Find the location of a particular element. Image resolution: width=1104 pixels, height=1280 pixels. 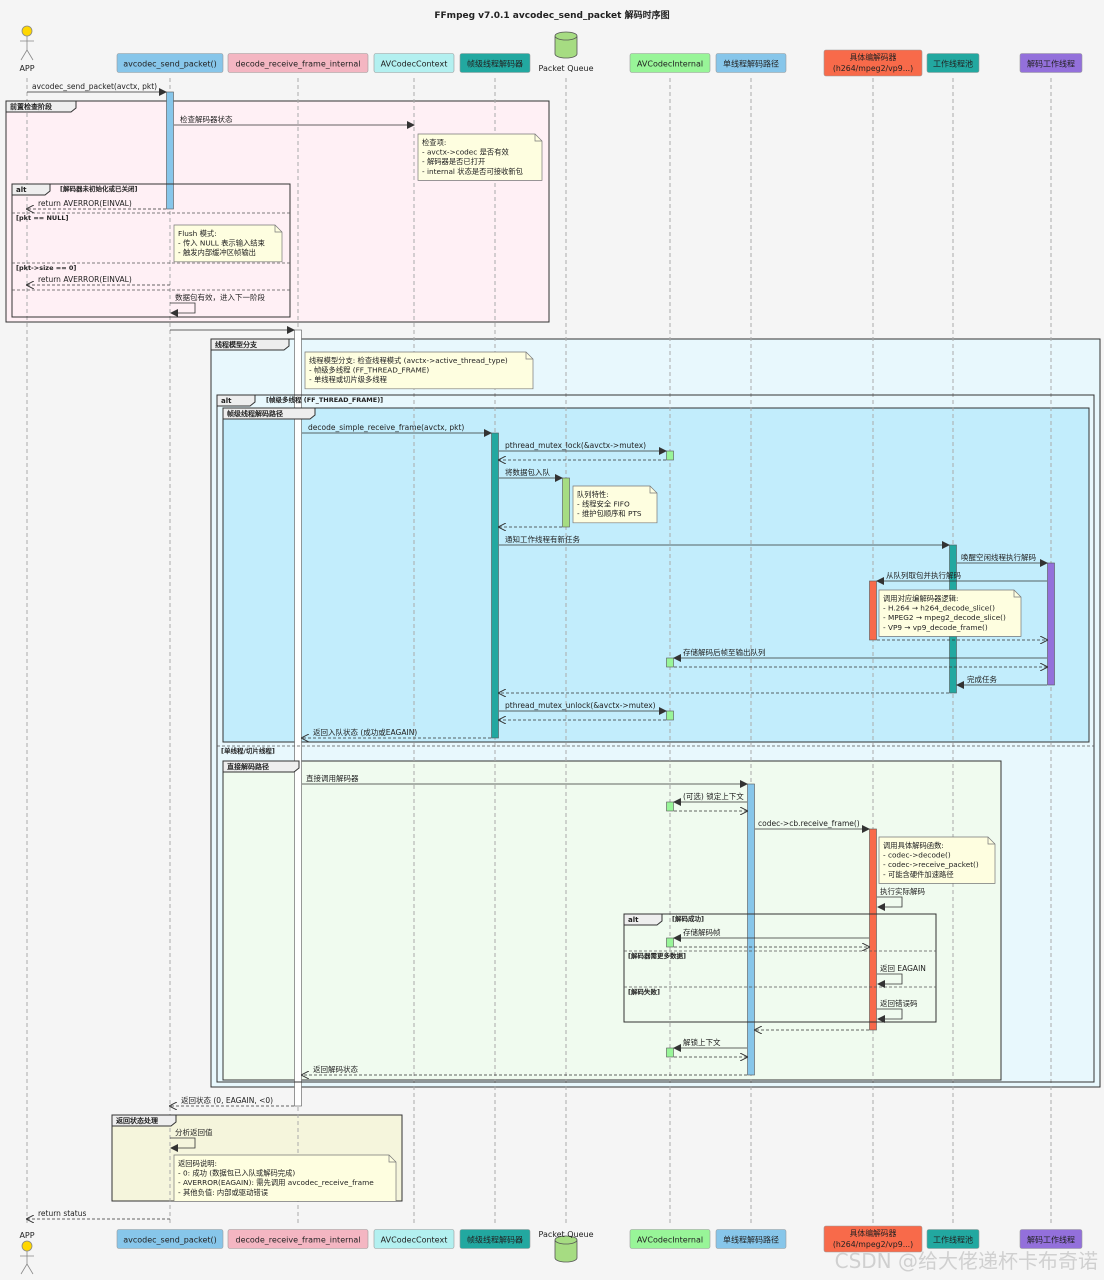

note-line: 调用对应编解码器逻辑: is located at coordinates (920, 598).